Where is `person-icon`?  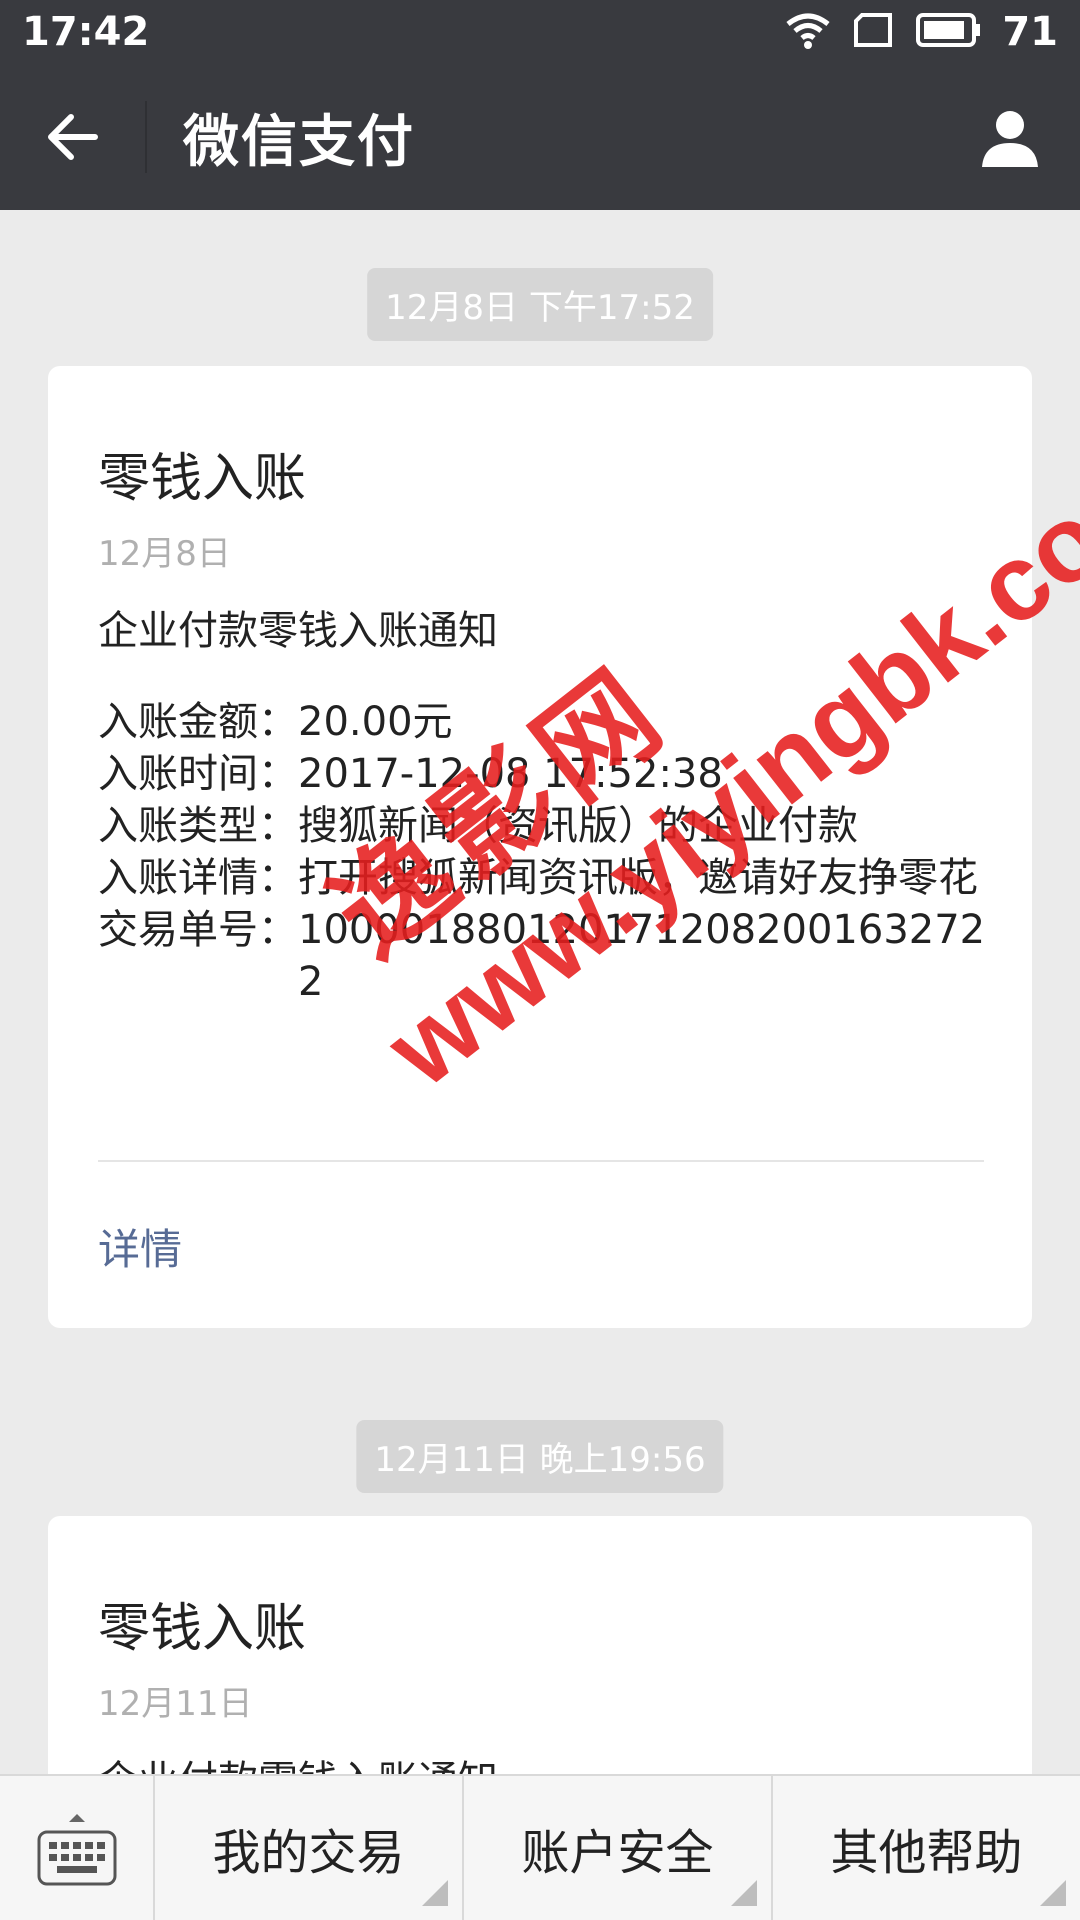 person-icon is located at coordinates (1010, 139).